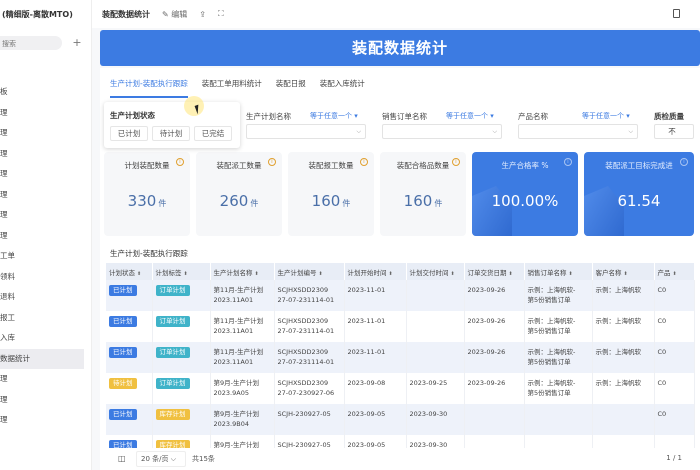 The width and height of the screenshot is (700, 470). I want to click on kpi-card: 装配派工目标完成进 i 61.54, so click(639, 194).